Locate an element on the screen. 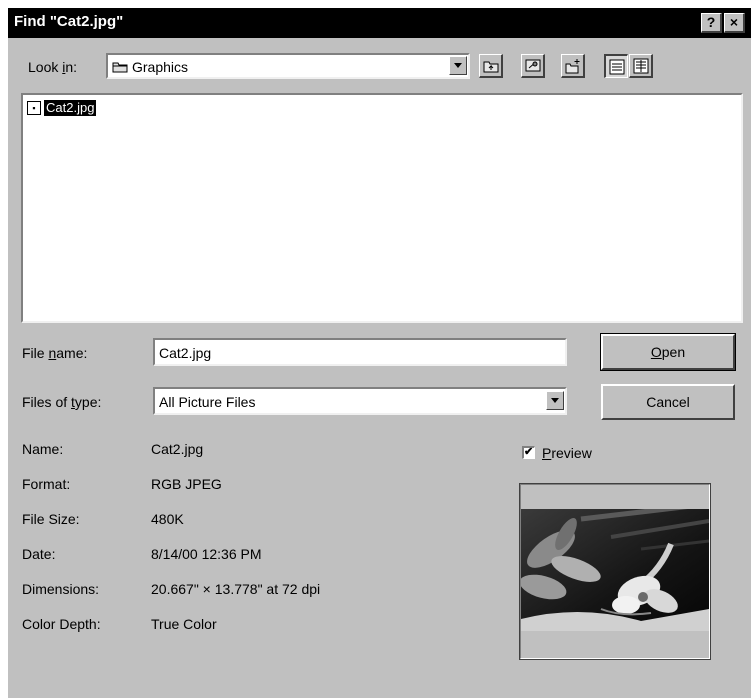 This screenshot has height=698, width=751. files-of-type-value: All Picture Files is located at coordinates (207, 402).